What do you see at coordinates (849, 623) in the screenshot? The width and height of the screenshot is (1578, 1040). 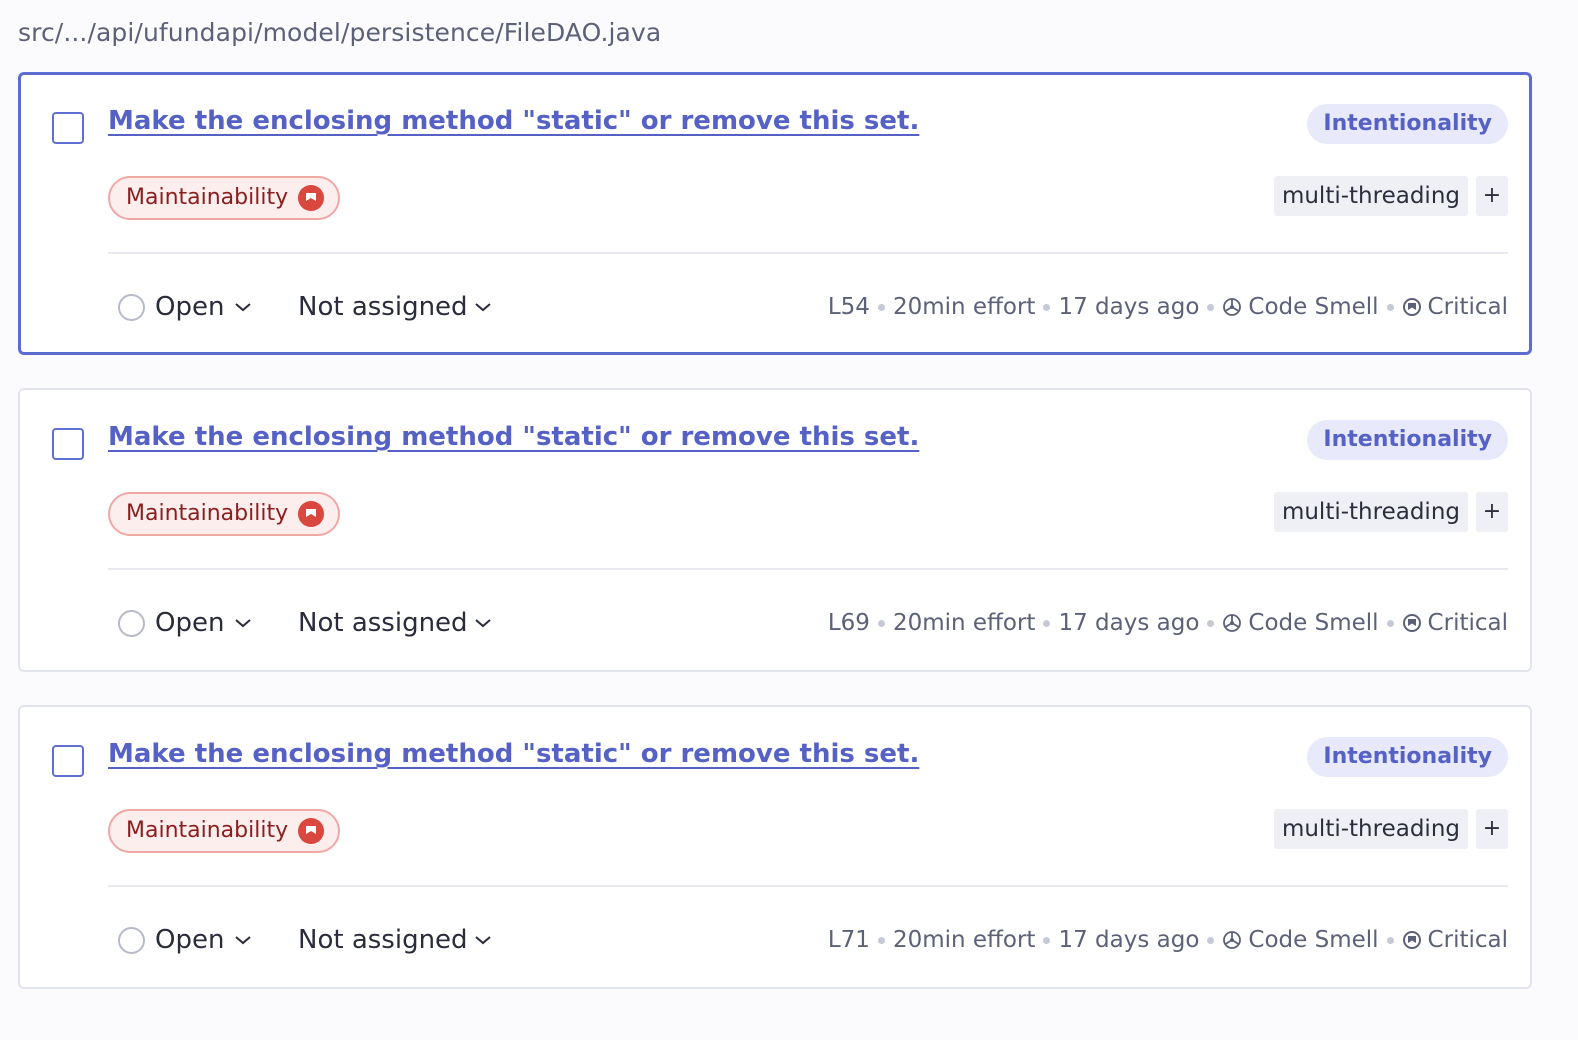 I see `line-number: L69` at bounding box center [849, 623].